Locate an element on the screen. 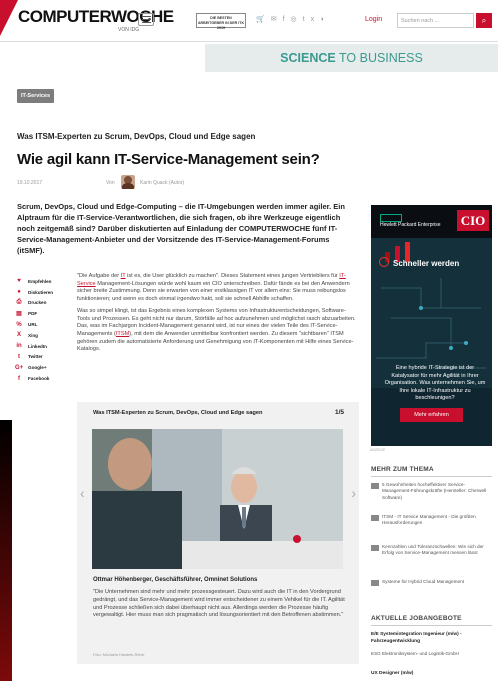 This screenshot has height=681, width=498. share-label: Twitter is located at coordinates (35, 357).